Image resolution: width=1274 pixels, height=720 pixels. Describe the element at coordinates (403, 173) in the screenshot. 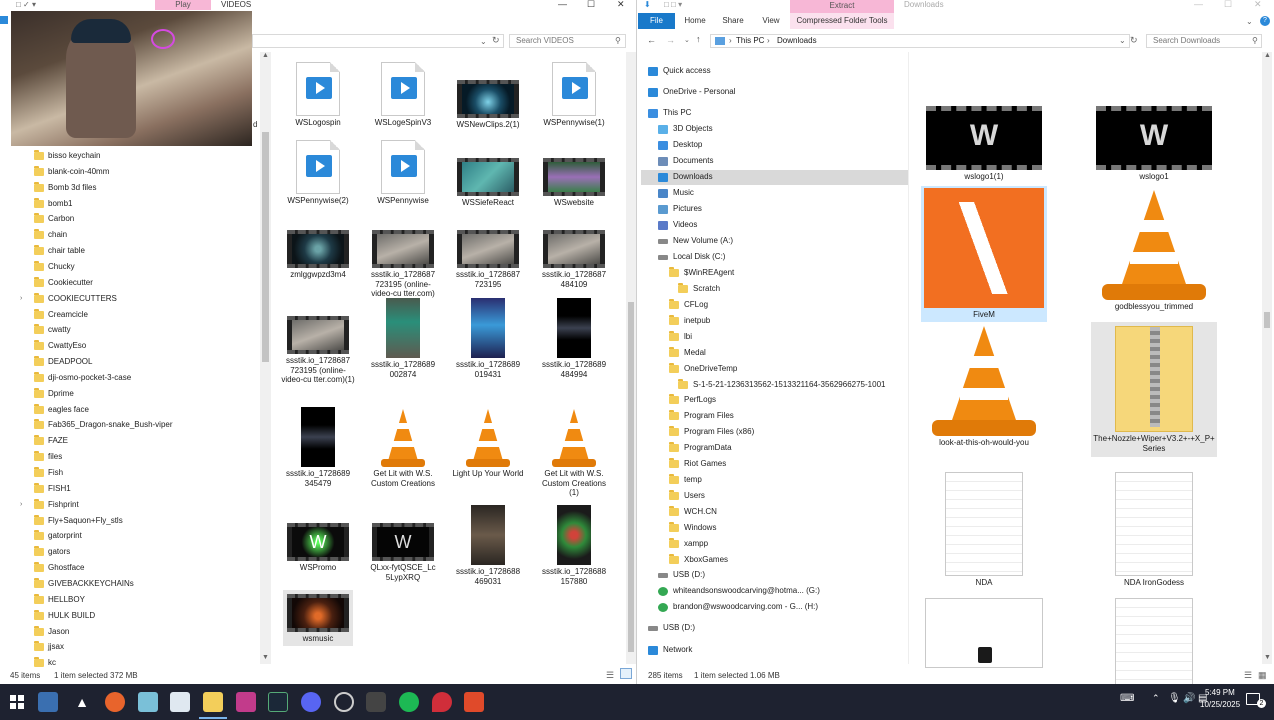

I see `file-item: WSPennywise` at that location.